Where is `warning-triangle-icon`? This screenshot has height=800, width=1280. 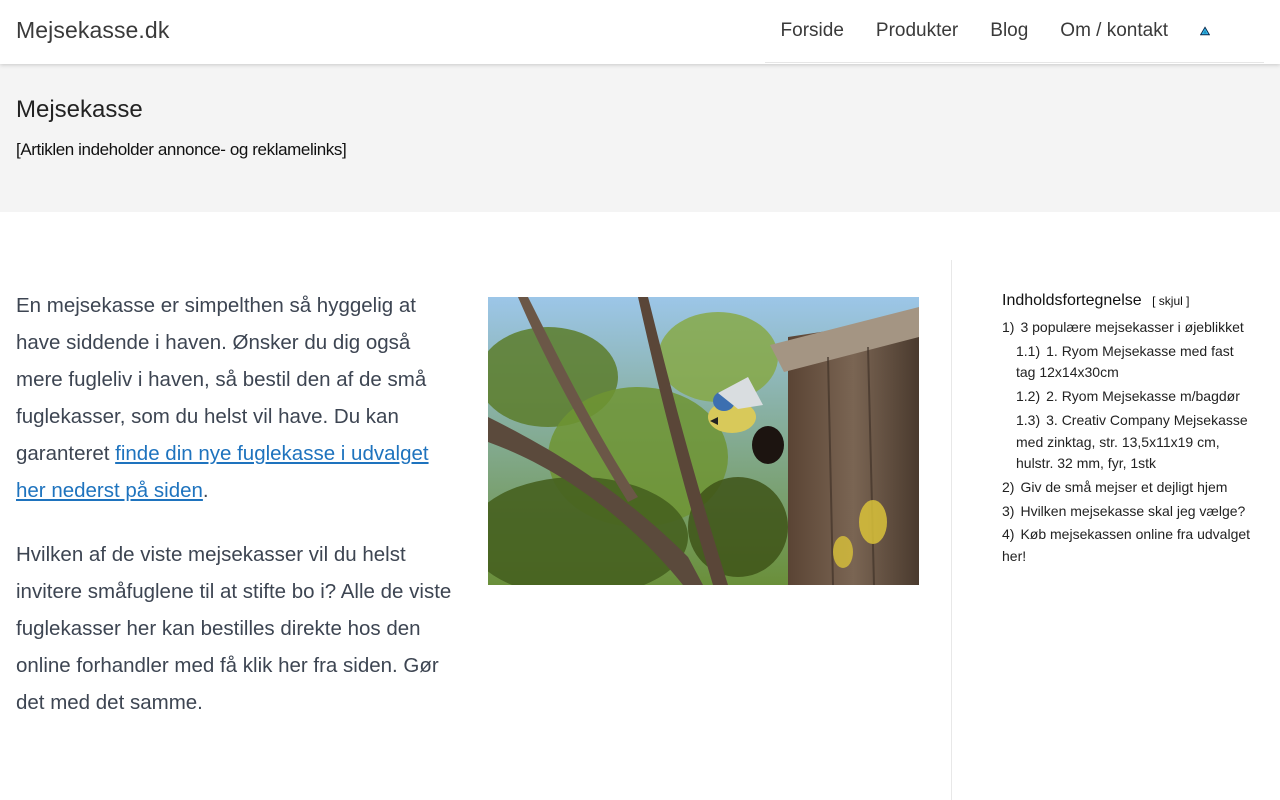
warning-triangle-icon is located at coordinates (1205, 31).